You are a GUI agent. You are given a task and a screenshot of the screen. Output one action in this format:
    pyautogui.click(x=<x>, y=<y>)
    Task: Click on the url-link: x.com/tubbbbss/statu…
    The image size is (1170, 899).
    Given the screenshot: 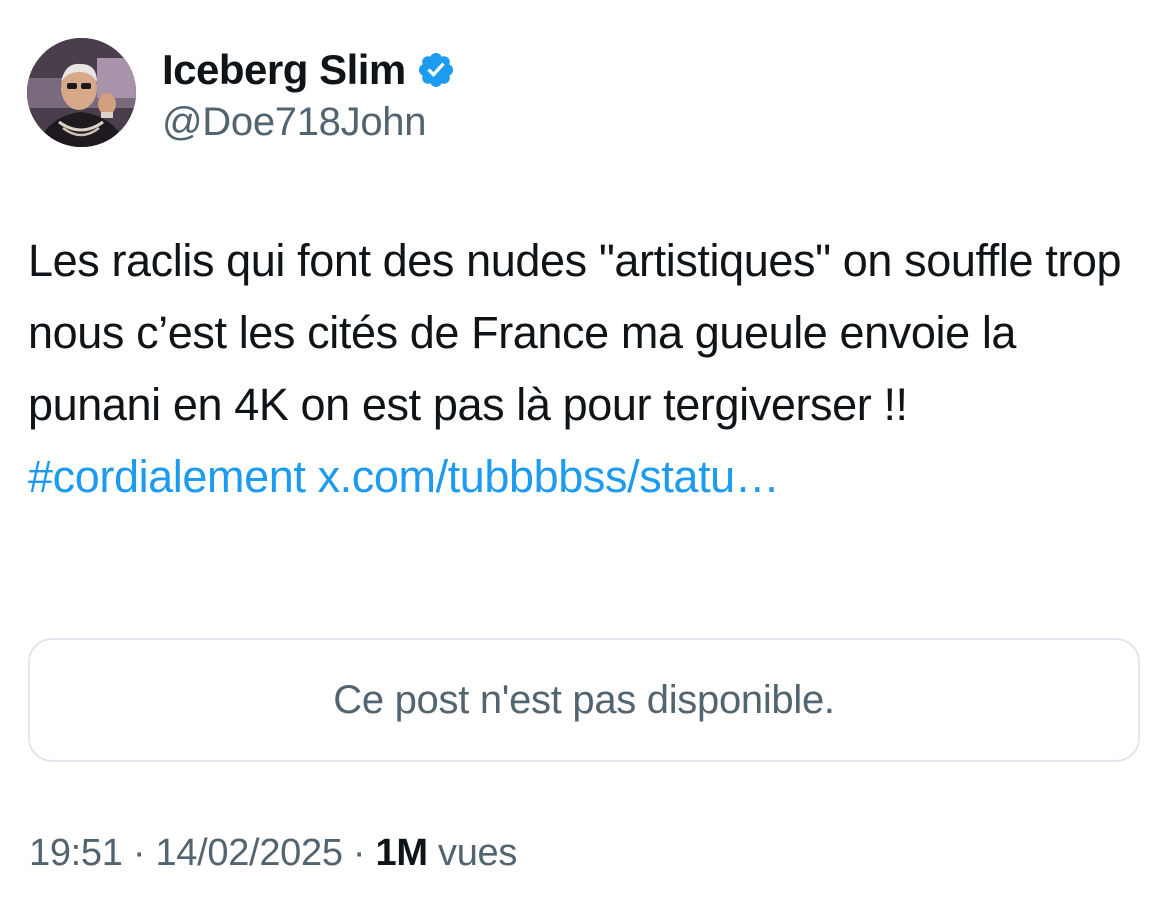 What is the action you would take?
    pyautogui.click(x=549, y=476)
    